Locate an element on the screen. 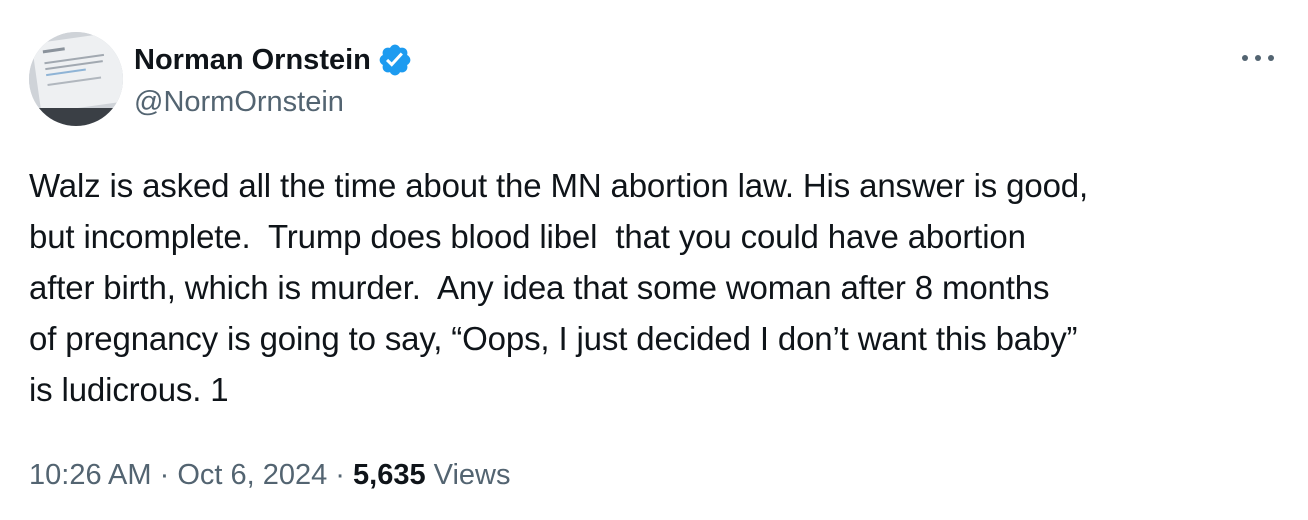 The height and width of the screenshot is (520, 1308). display-name: Norman Ornstein is located at coordinates (252, 60).